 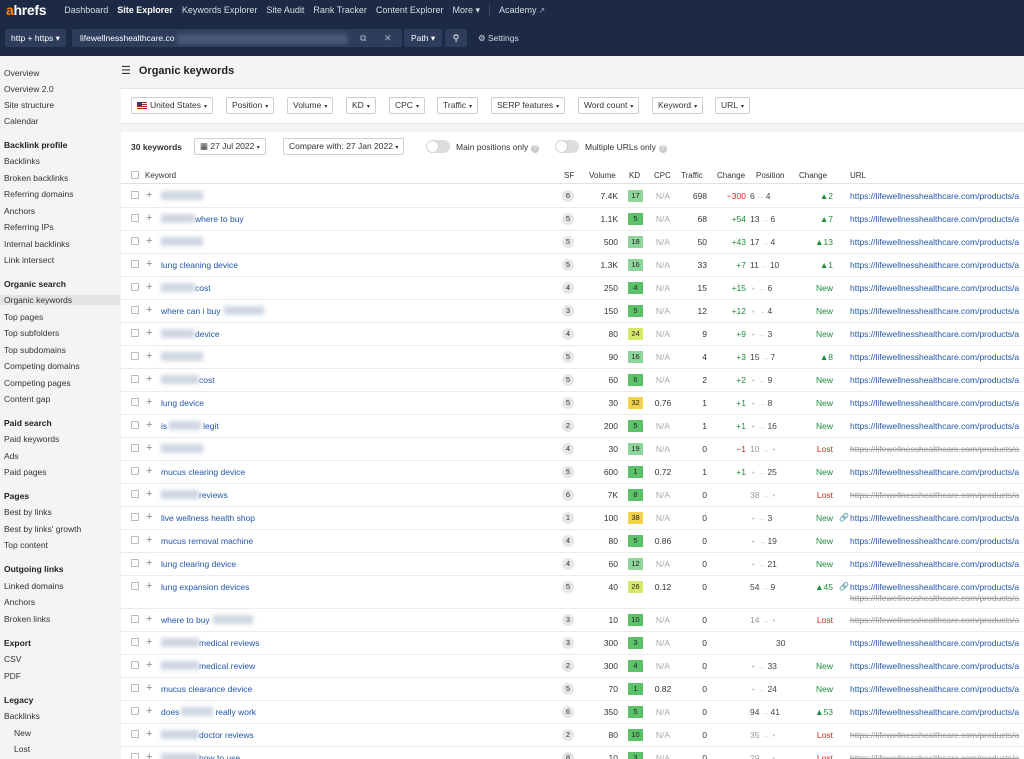 What do you see at coordinates (205, 587) in the screenshot?
I see `keyword-link: lung expansion devices` at bounding box center [205, 587].